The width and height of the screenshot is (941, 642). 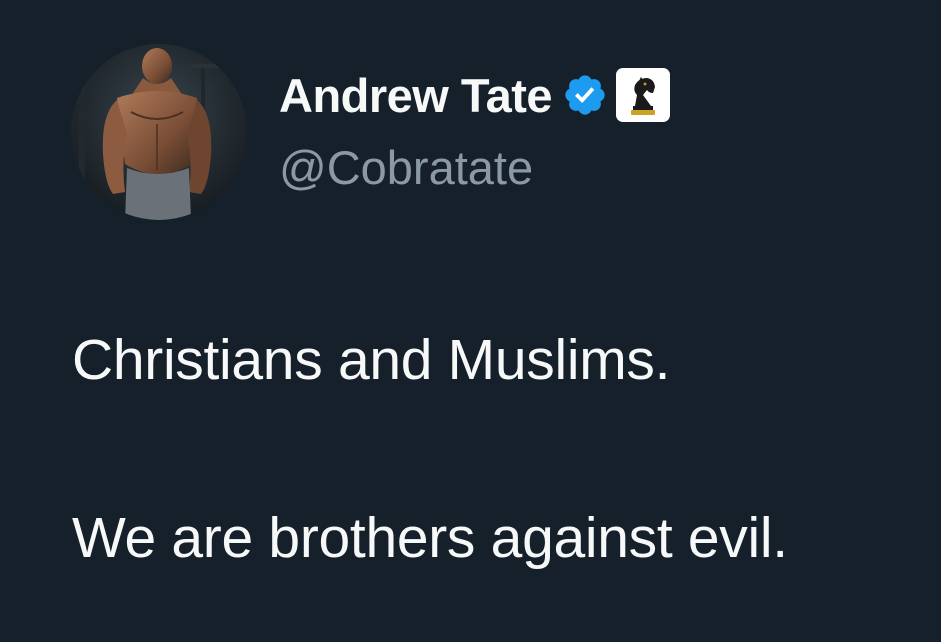 I want to click on user-handle: @Cobratate, so click(x=406, y=167).